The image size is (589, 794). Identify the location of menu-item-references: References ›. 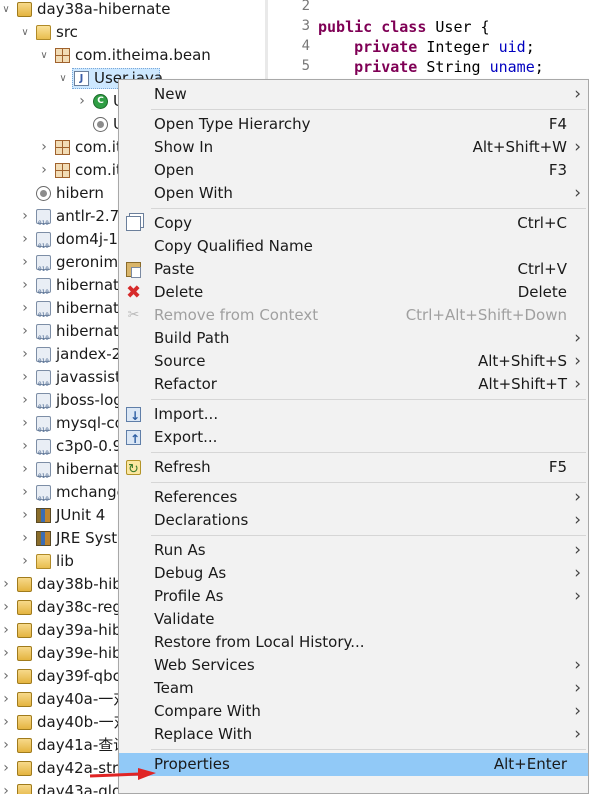
(353, 497).